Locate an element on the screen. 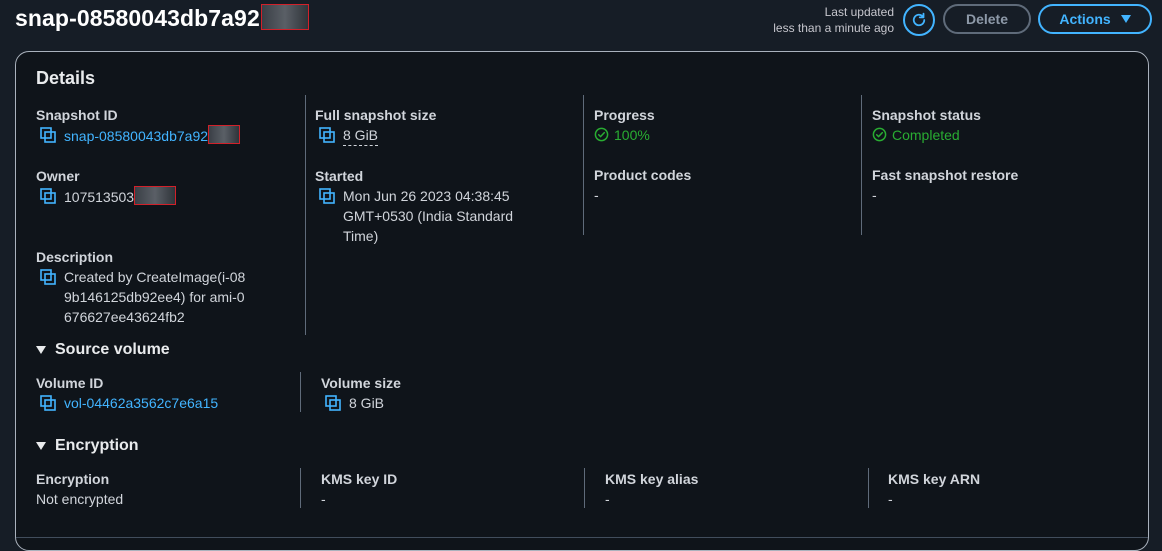  kms-key-arn-value: - is located at coordinates (890, 499).